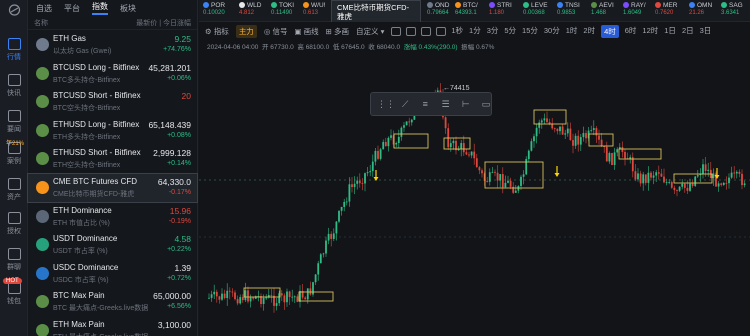  I want to click on rail-item-2: 要闻, so click(14, 122).